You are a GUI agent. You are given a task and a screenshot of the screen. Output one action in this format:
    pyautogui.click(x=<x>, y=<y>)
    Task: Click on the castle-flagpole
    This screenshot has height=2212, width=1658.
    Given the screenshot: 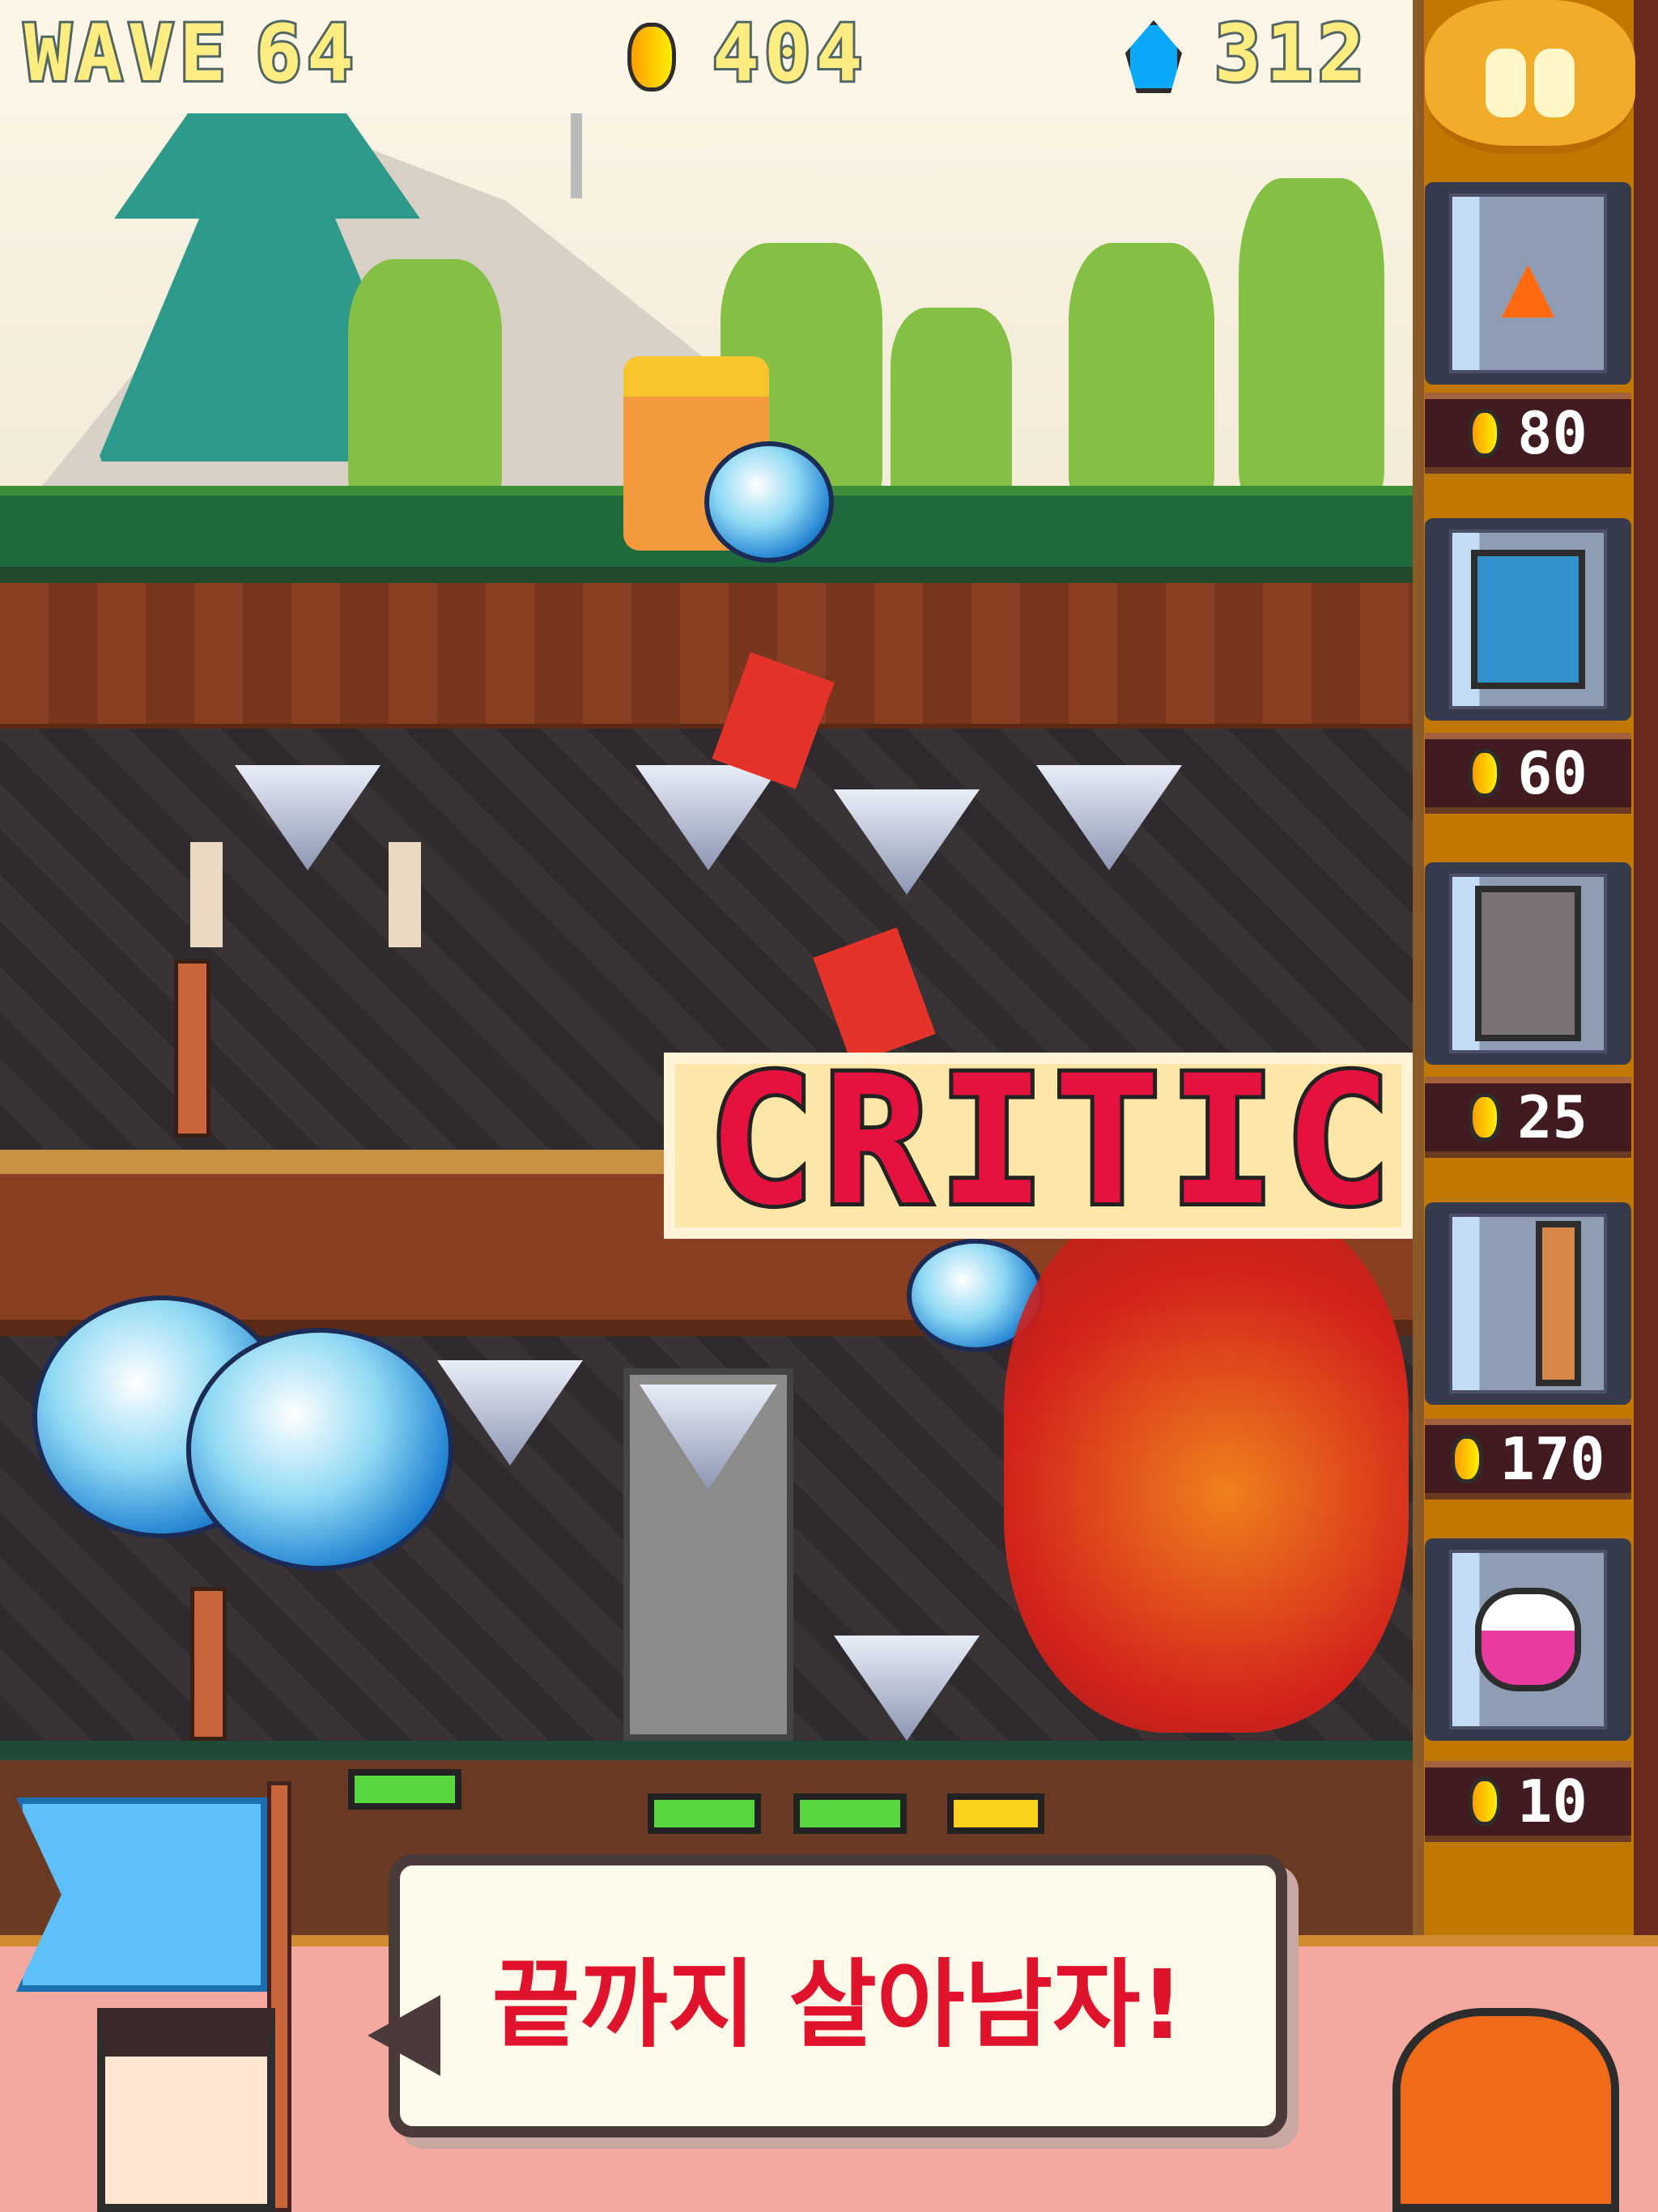 What is the action you would take?
    pyautogui.click(x=576, y=154)
    